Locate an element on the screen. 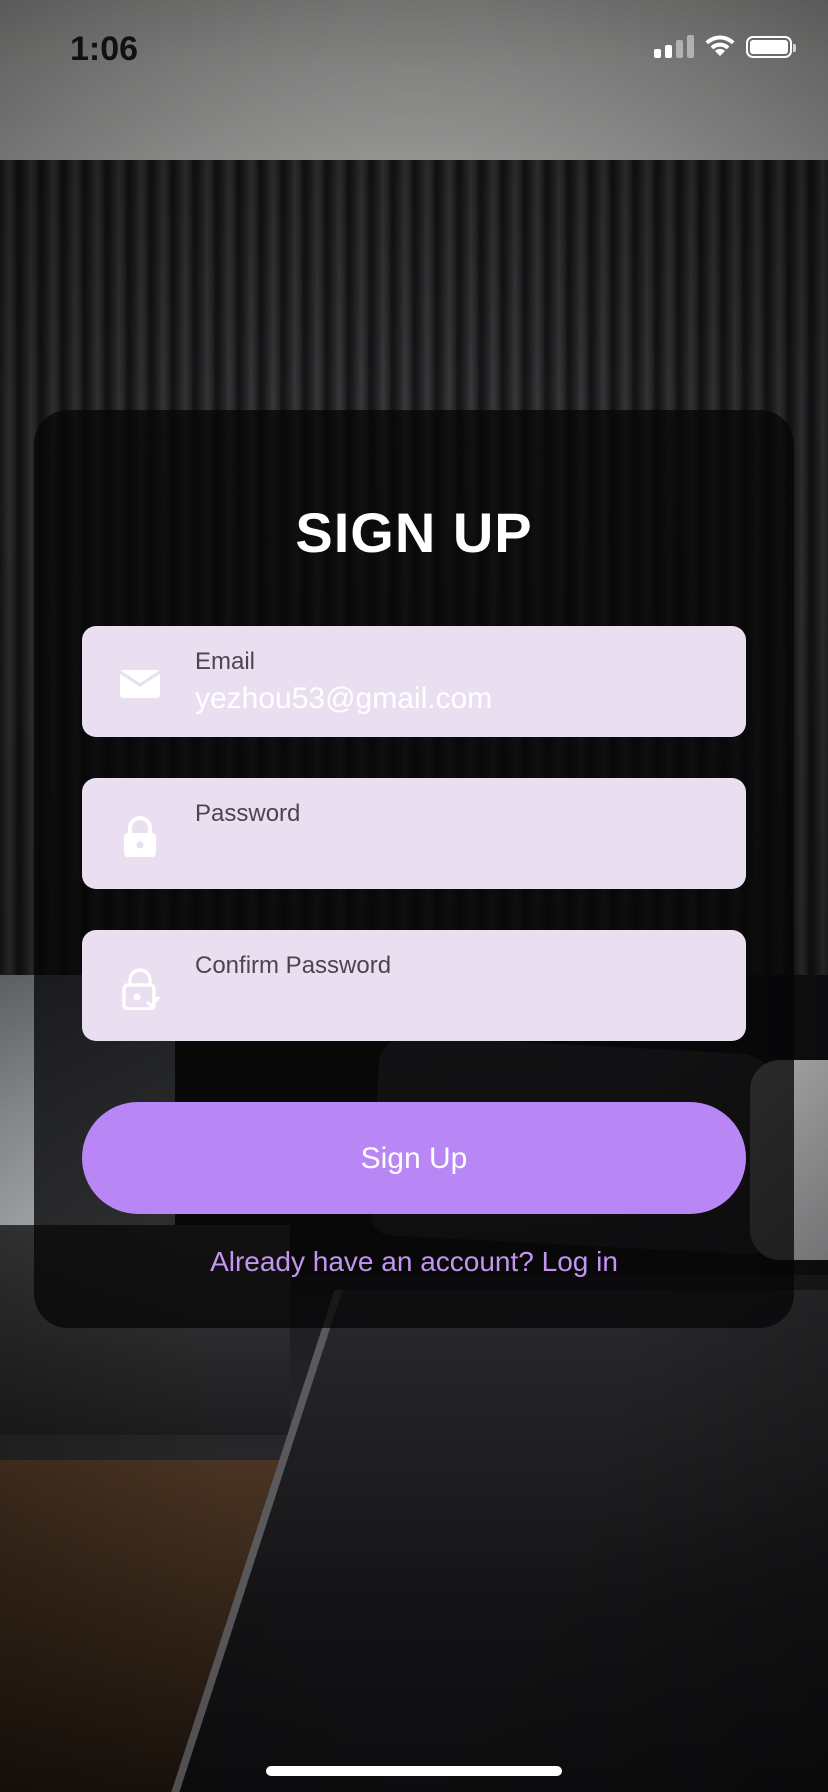 This screenshot has width=828, height=1792. email-input is located at coordinates (455, 699).